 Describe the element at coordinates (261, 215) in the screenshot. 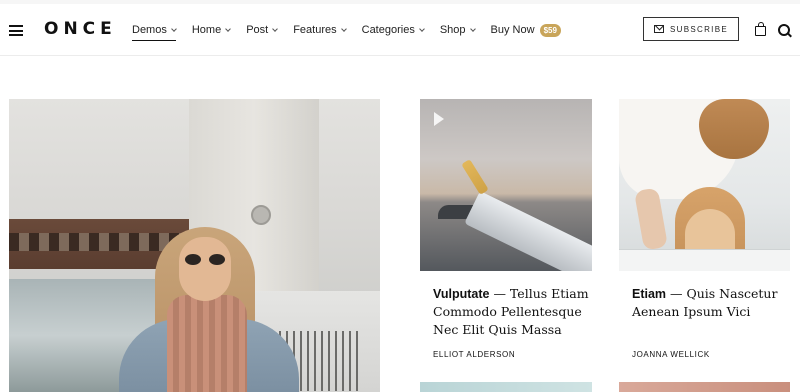

I see `image-clock` at that location.